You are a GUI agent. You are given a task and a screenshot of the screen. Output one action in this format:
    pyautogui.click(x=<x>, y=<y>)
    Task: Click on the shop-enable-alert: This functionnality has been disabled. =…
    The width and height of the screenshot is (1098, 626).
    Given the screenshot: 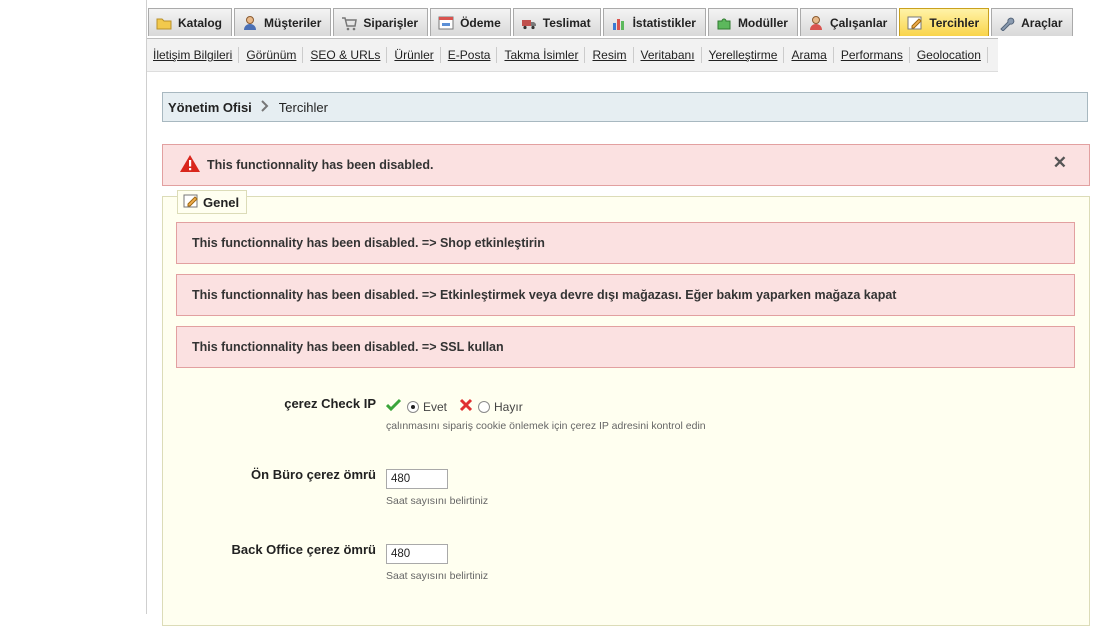 What is the action you would take?
    pyautogui.click(x=625, y=243)
    